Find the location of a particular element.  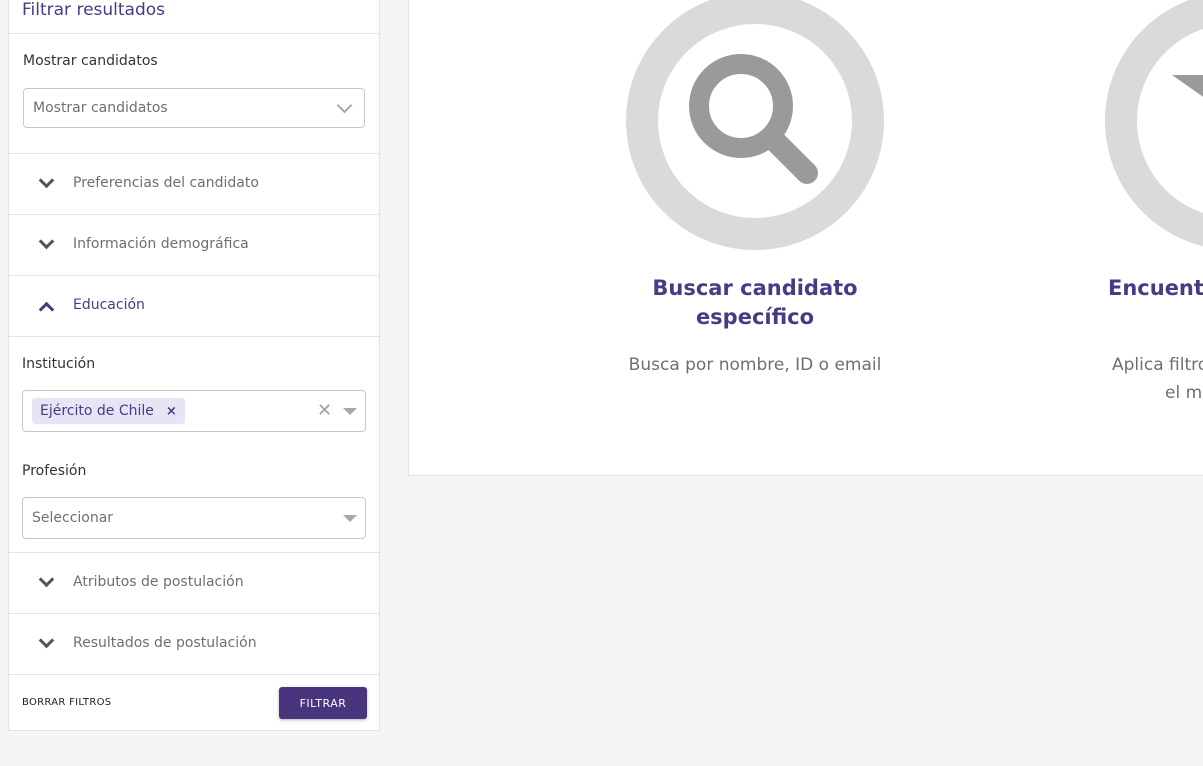

option-description: Busca por nombre, ID o email is located at coordinates (755, 365).